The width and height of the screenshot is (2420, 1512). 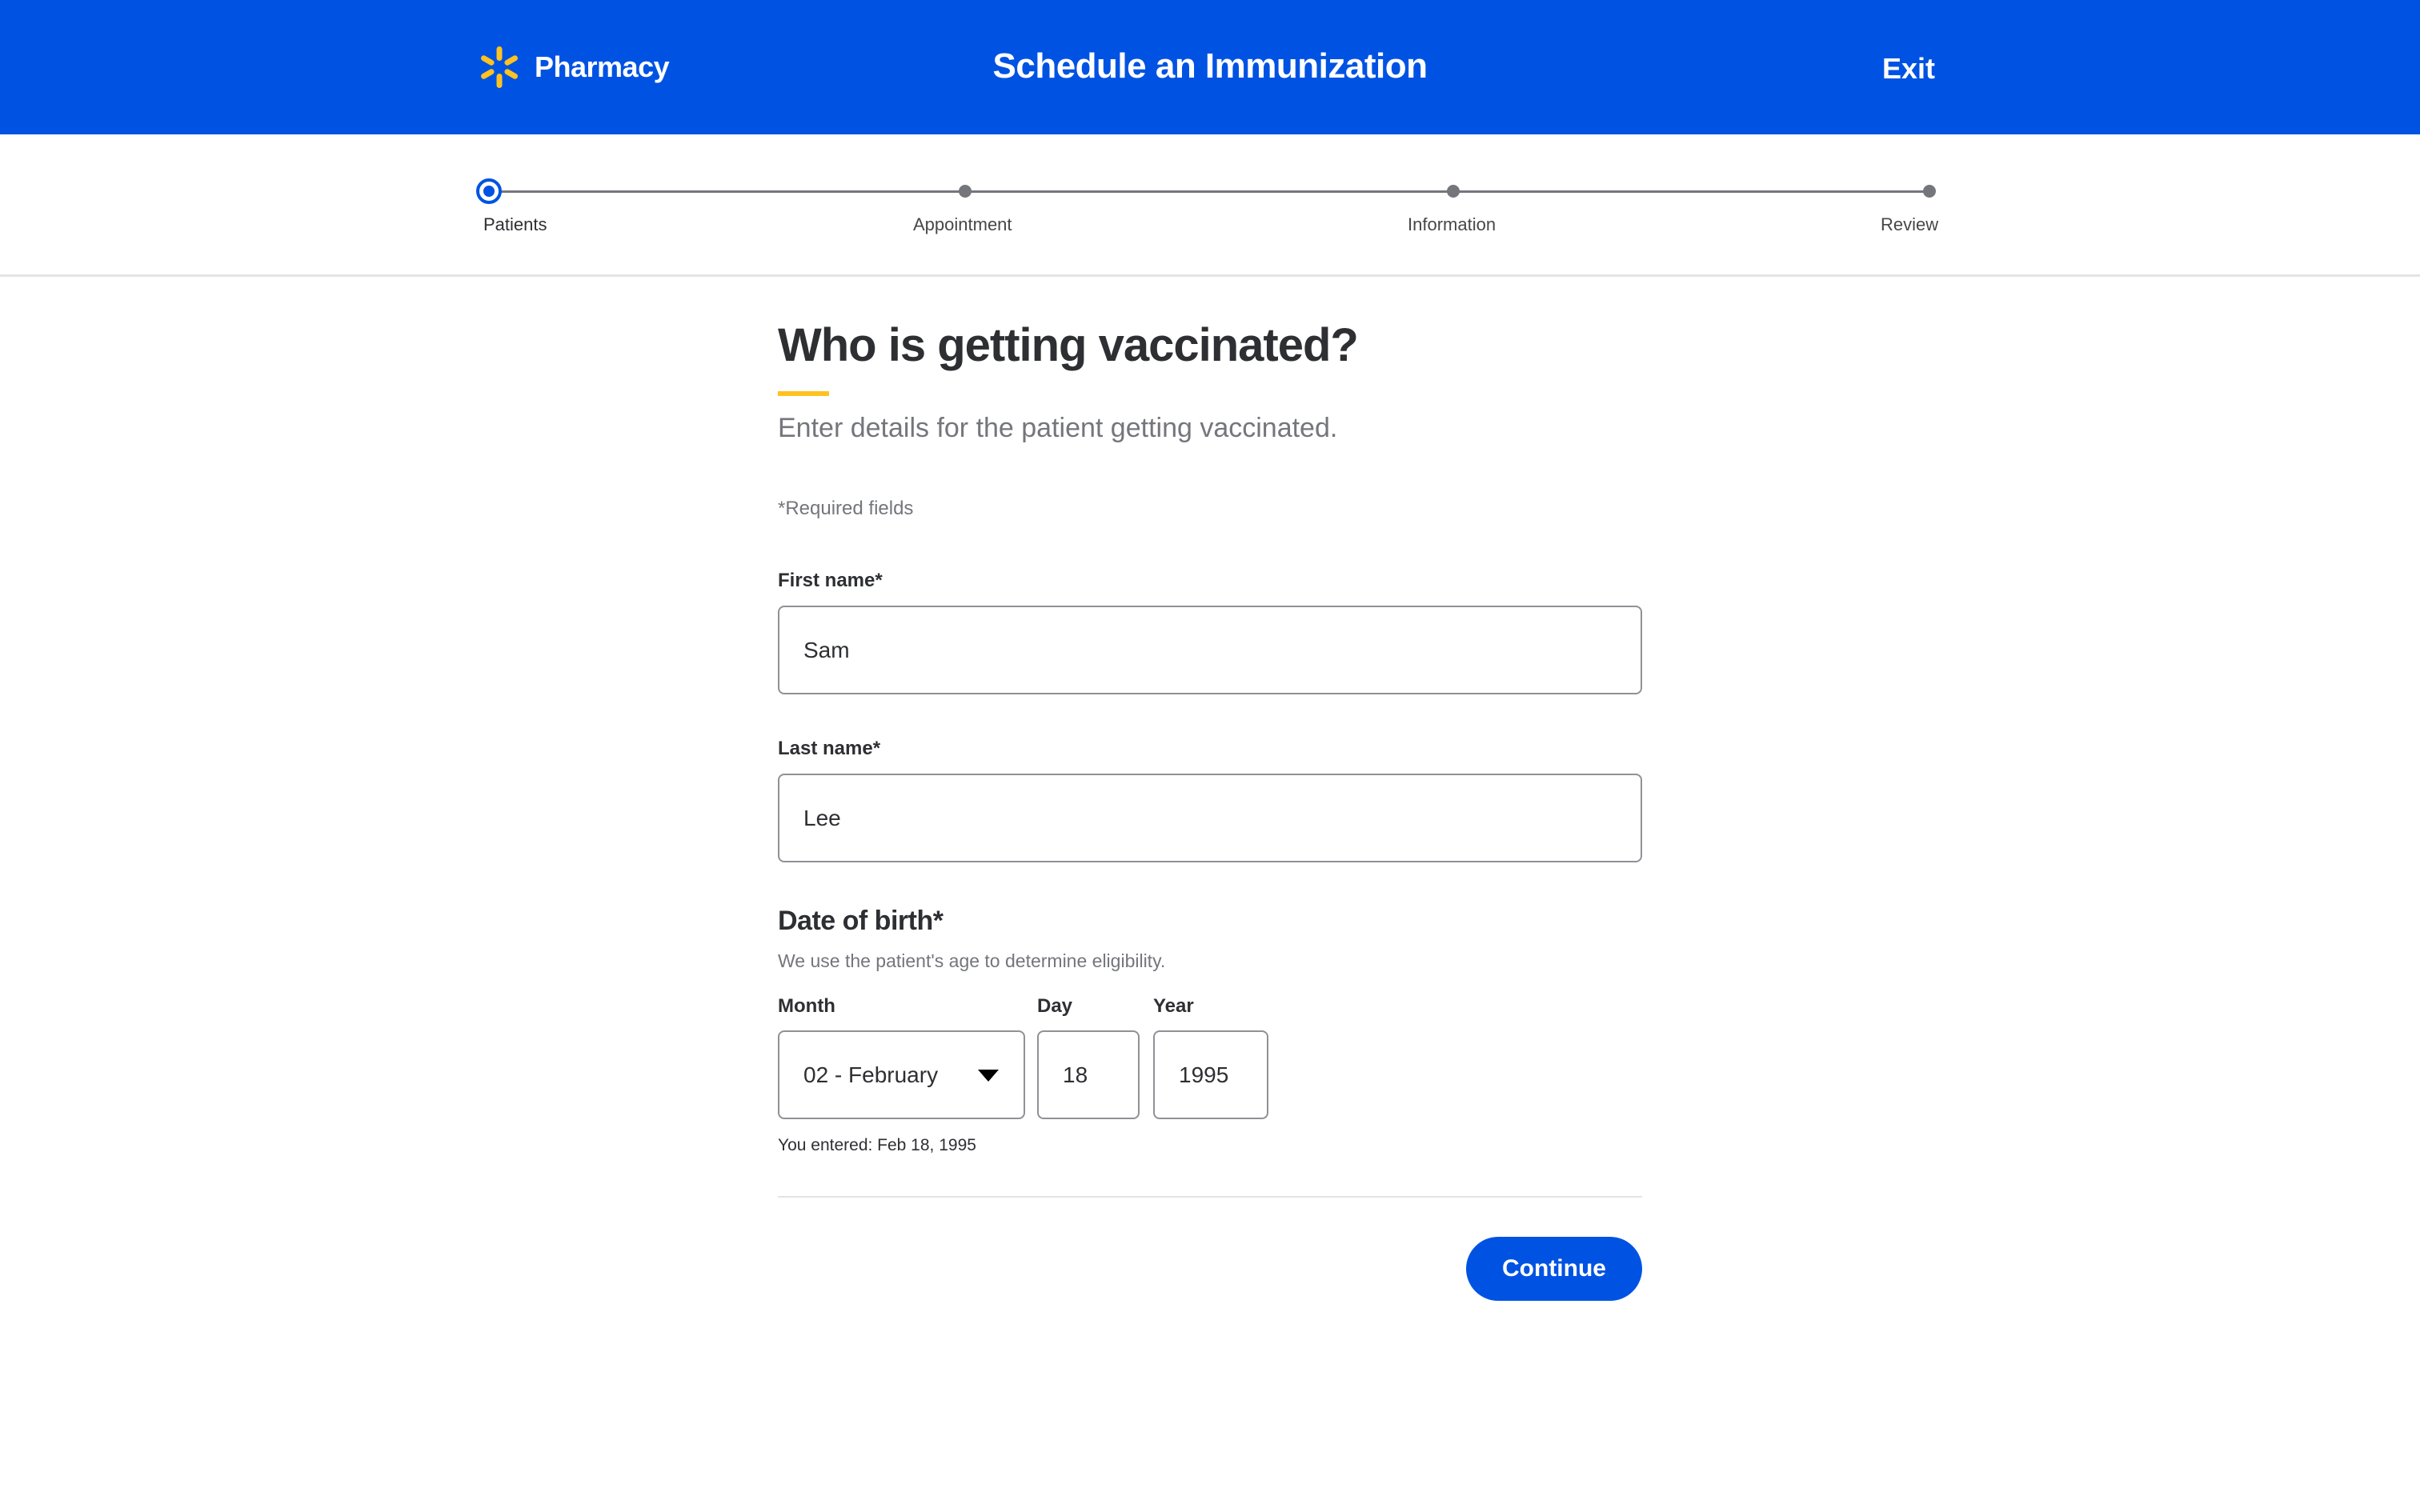 I want to click on first-name-label: First name*, so click(x=830, y=580).